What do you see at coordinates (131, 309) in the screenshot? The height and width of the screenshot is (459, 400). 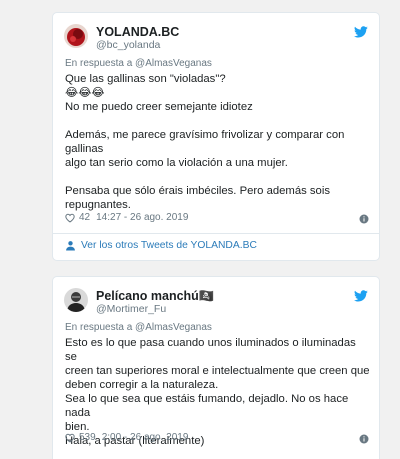 I see `author-handle: @Mortimer_Fu` at bounding box center [131, 309].